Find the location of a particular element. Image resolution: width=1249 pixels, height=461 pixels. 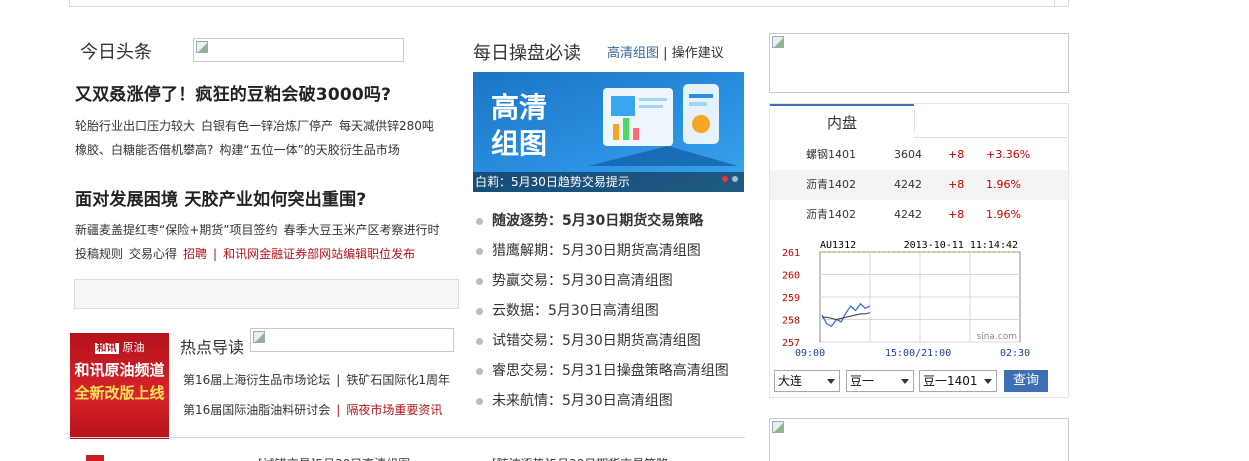

slide-indicators is located at coordinates (728, 176).